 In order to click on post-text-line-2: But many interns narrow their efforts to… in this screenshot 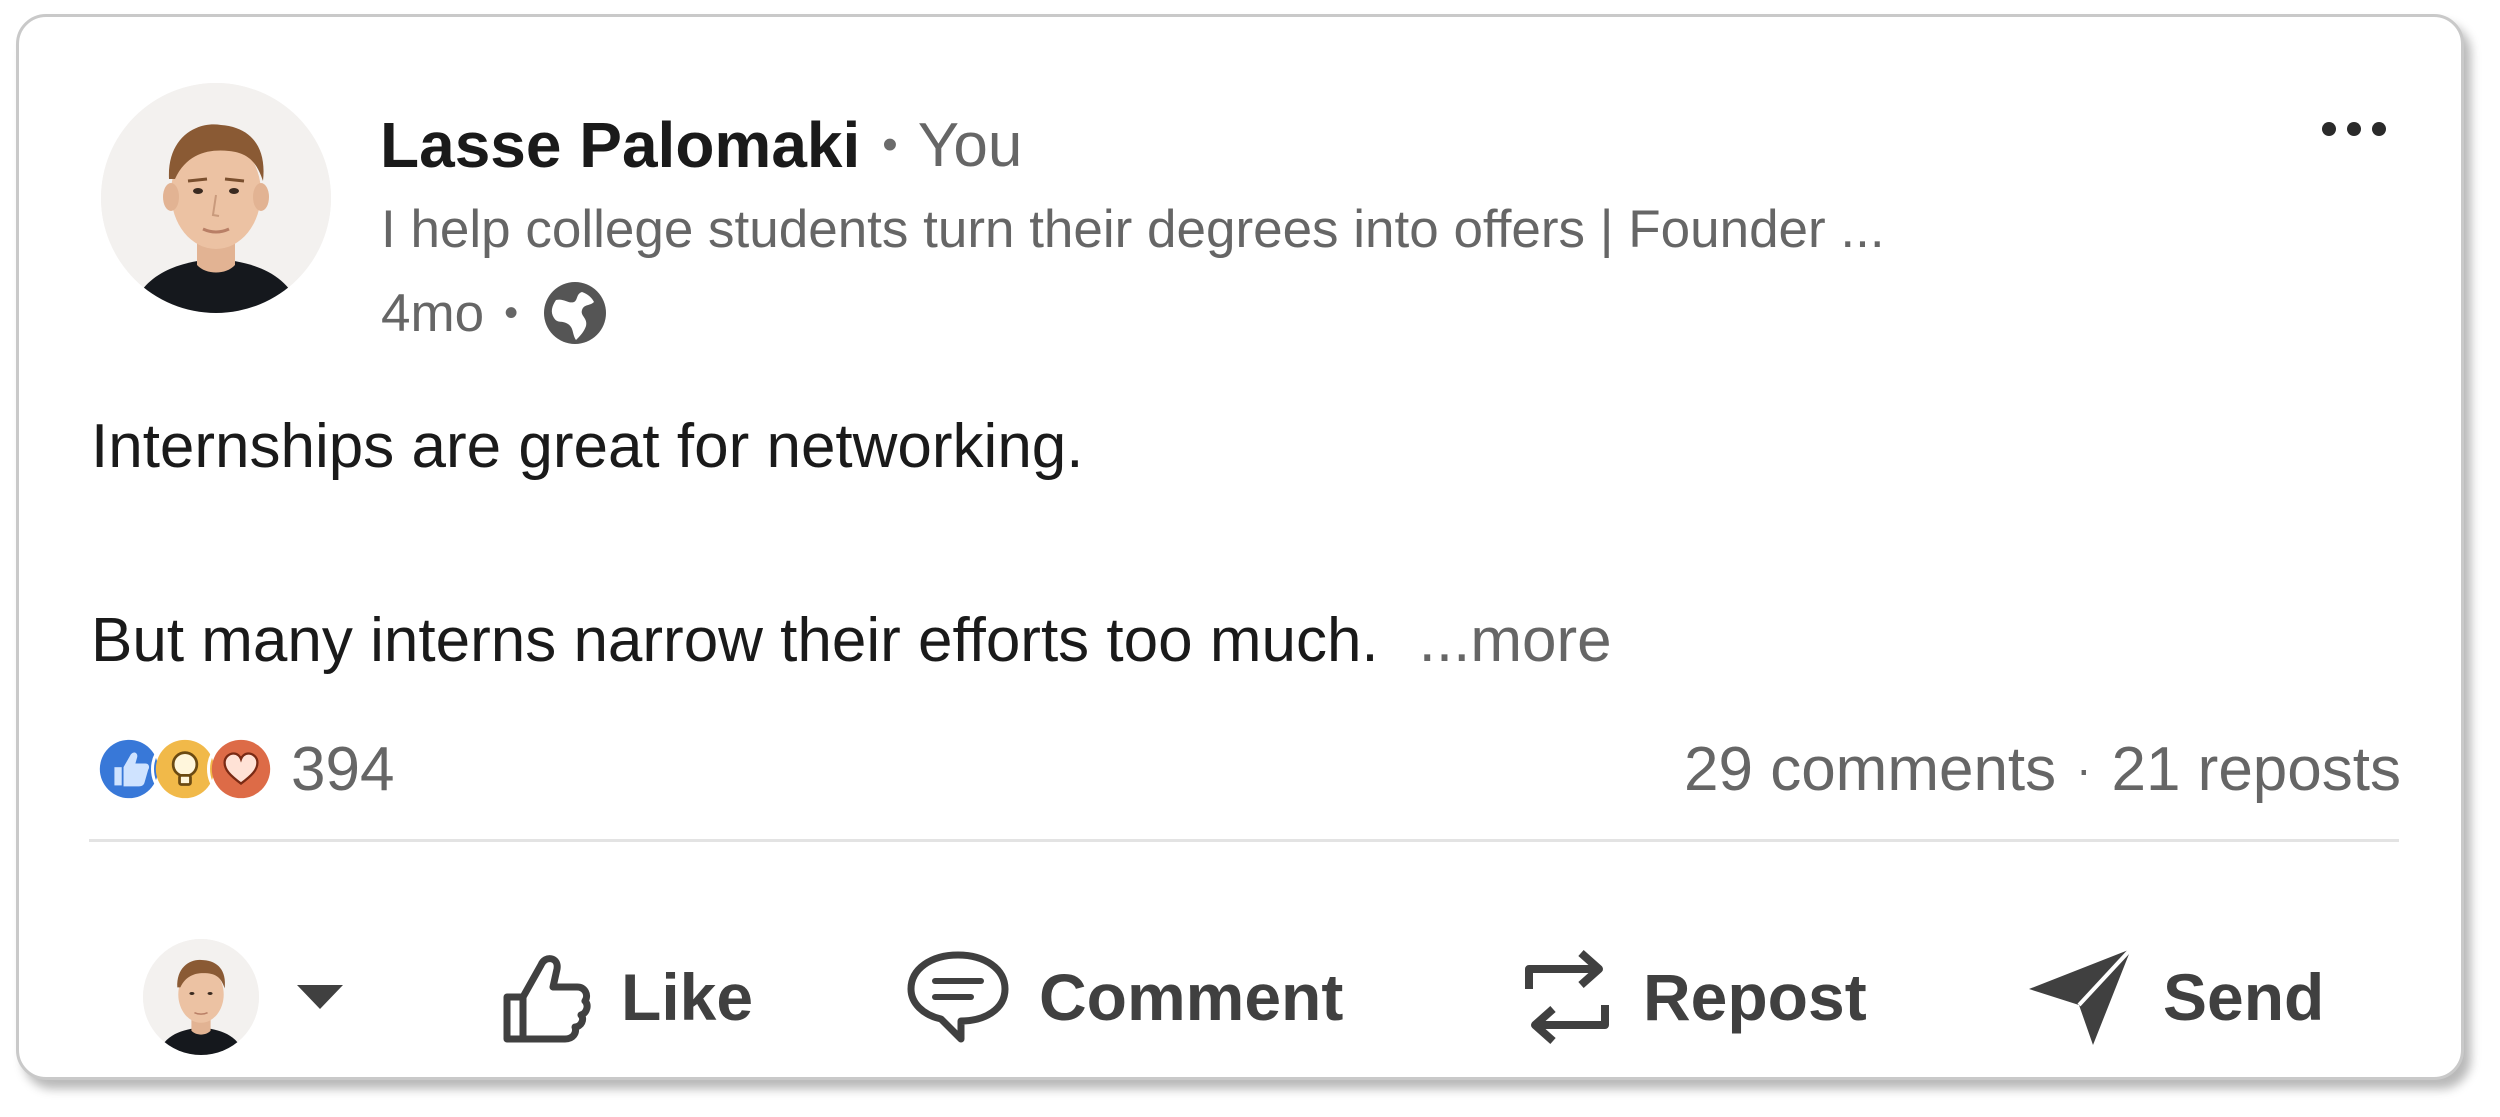, I will do `click(851, 640)`.